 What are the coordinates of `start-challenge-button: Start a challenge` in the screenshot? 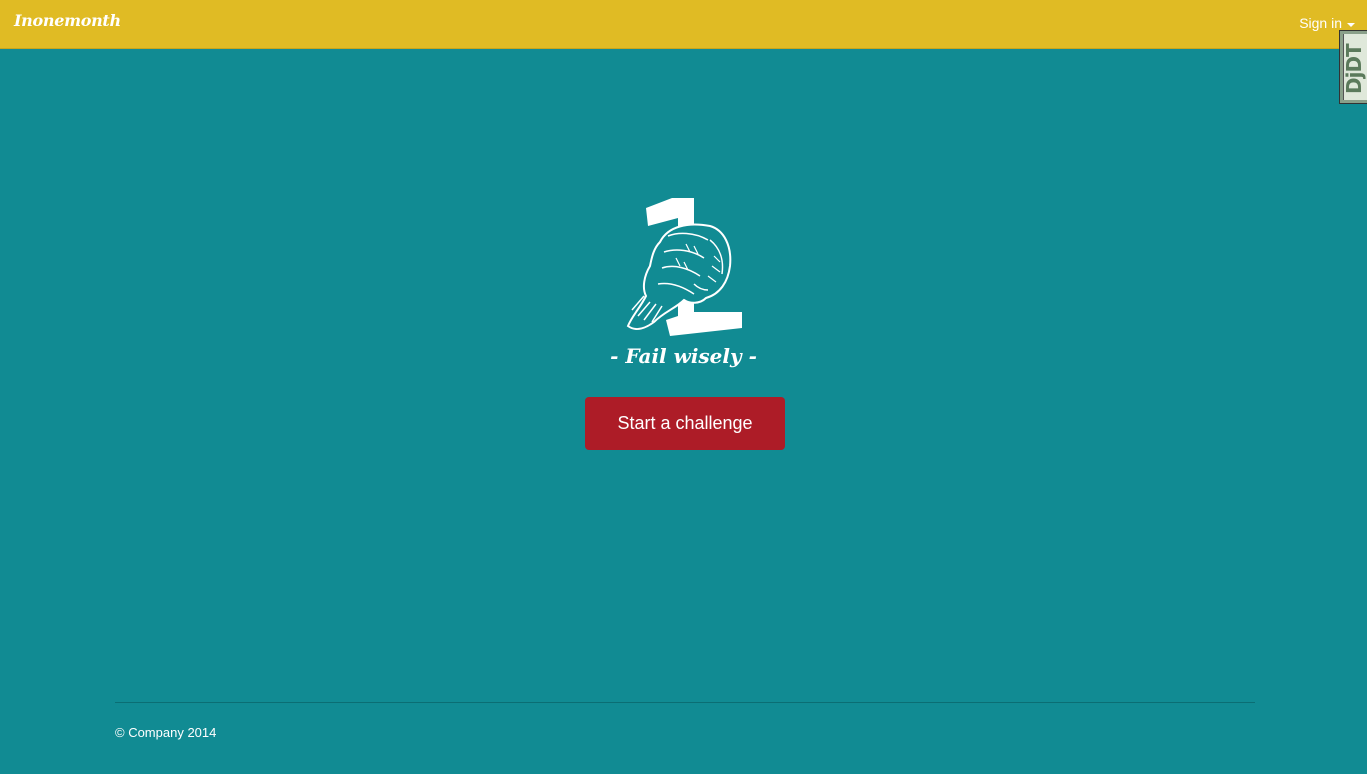 It's located at (685, 423).